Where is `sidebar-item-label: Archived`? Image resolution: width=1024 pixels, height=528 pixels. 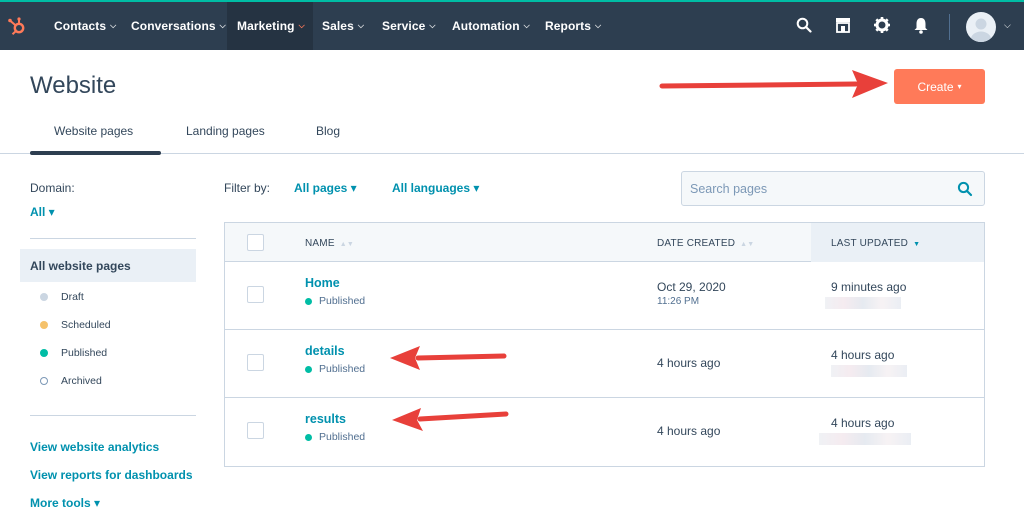
sidebar-item-label: Archived is located at coordinates (81, 381).